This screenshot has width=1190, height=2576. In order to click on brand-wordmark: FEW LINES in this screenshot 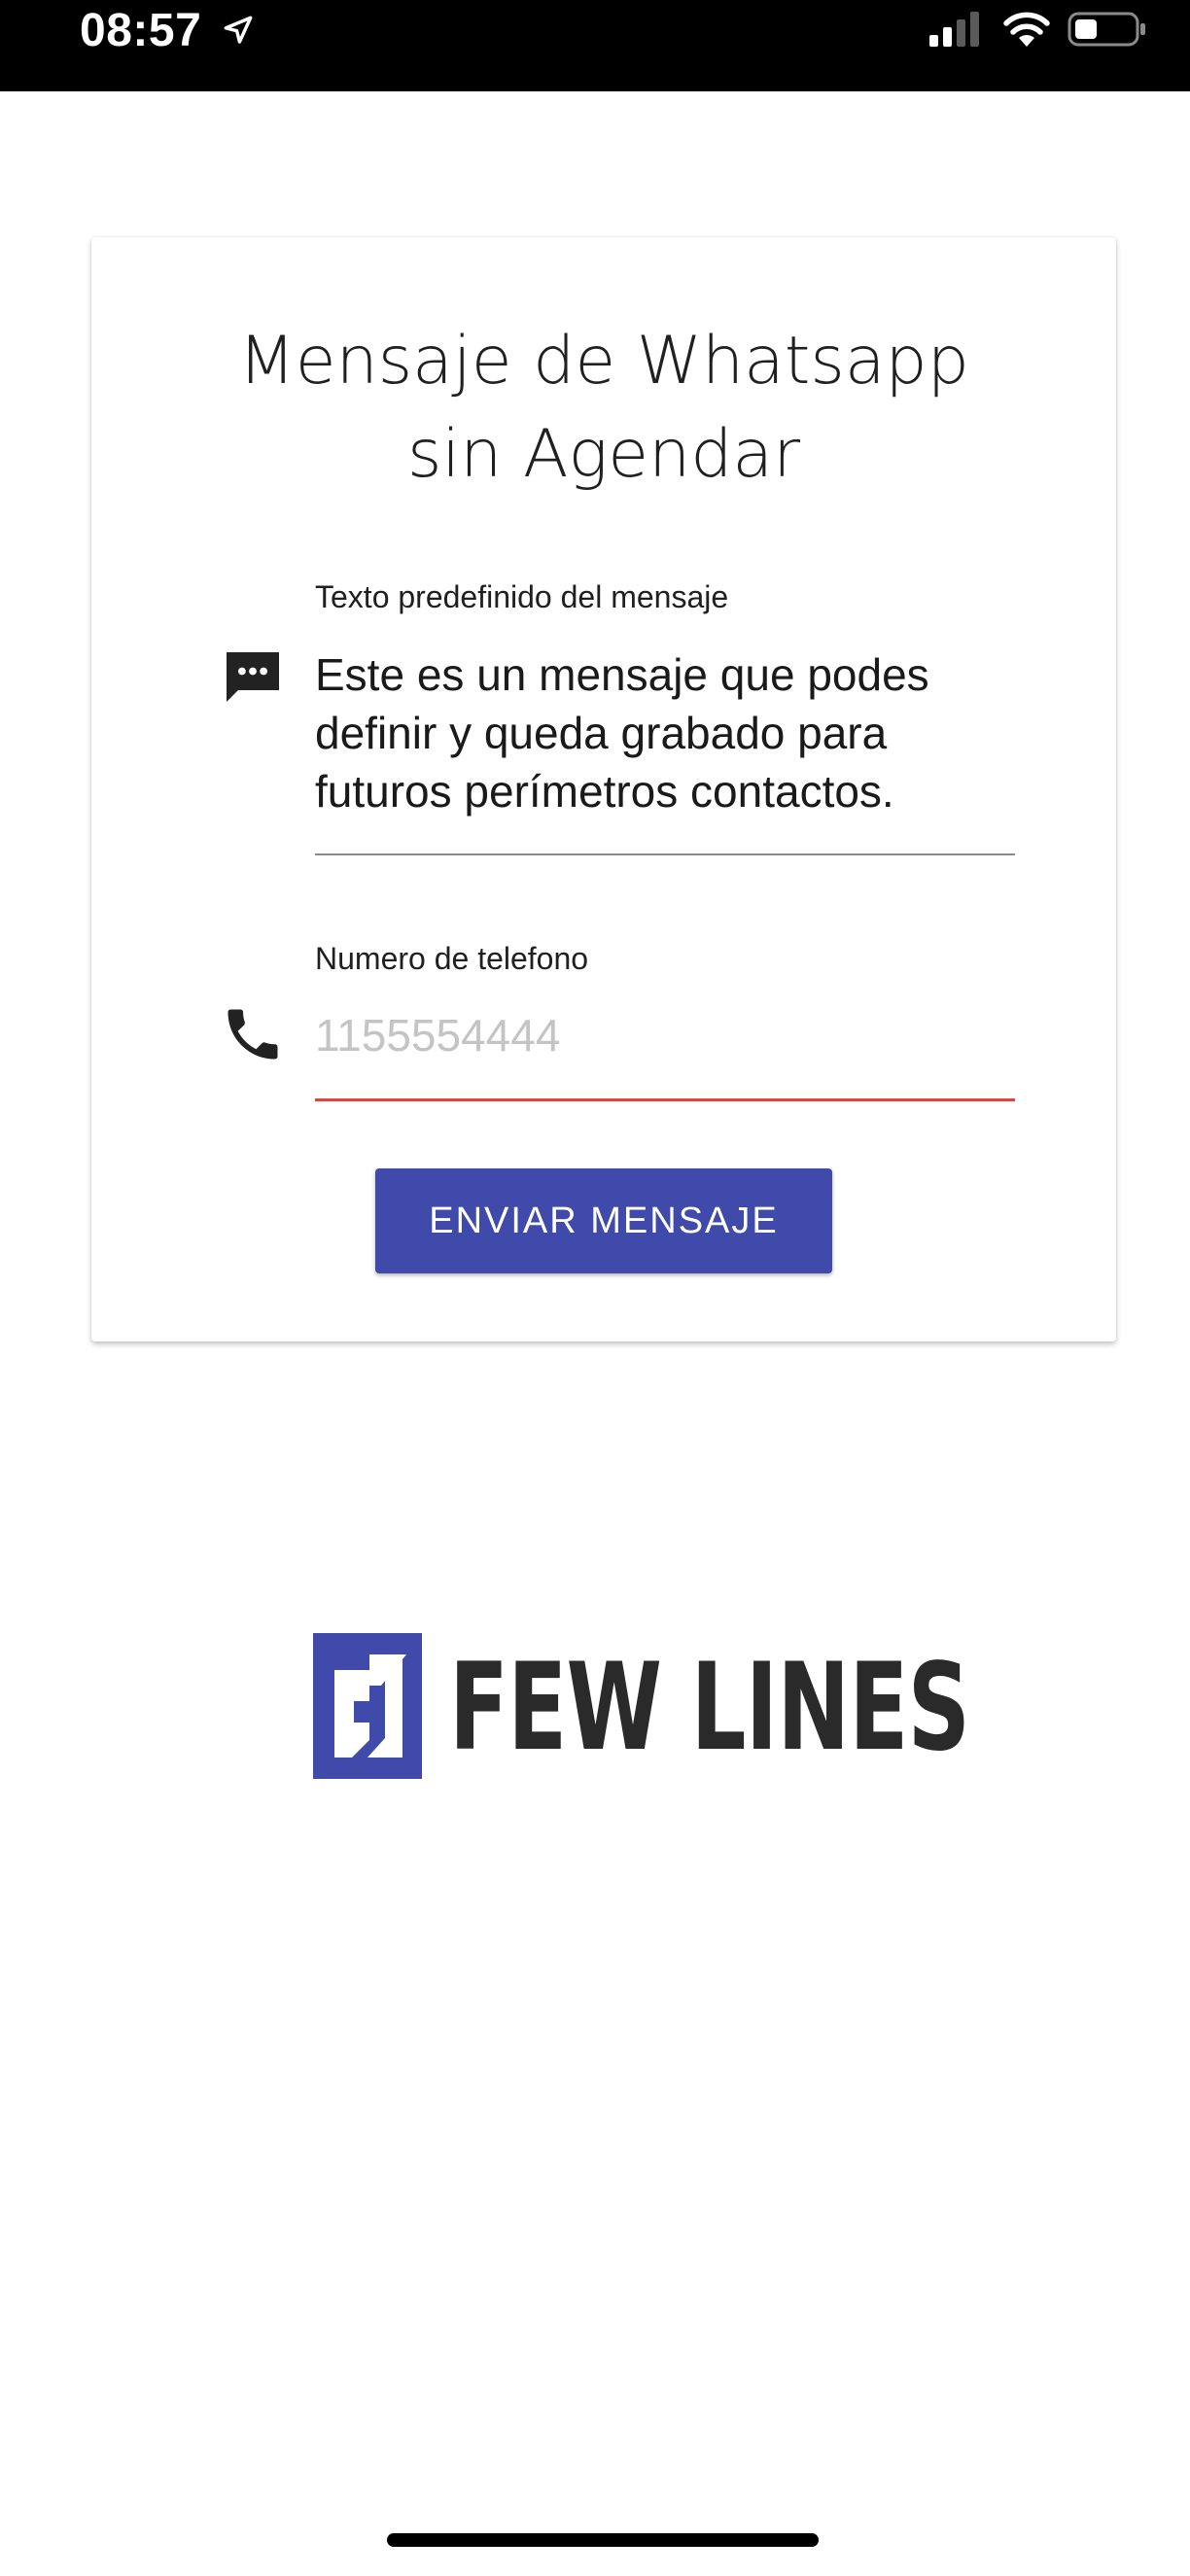, I will do `click(709, 1708)`.